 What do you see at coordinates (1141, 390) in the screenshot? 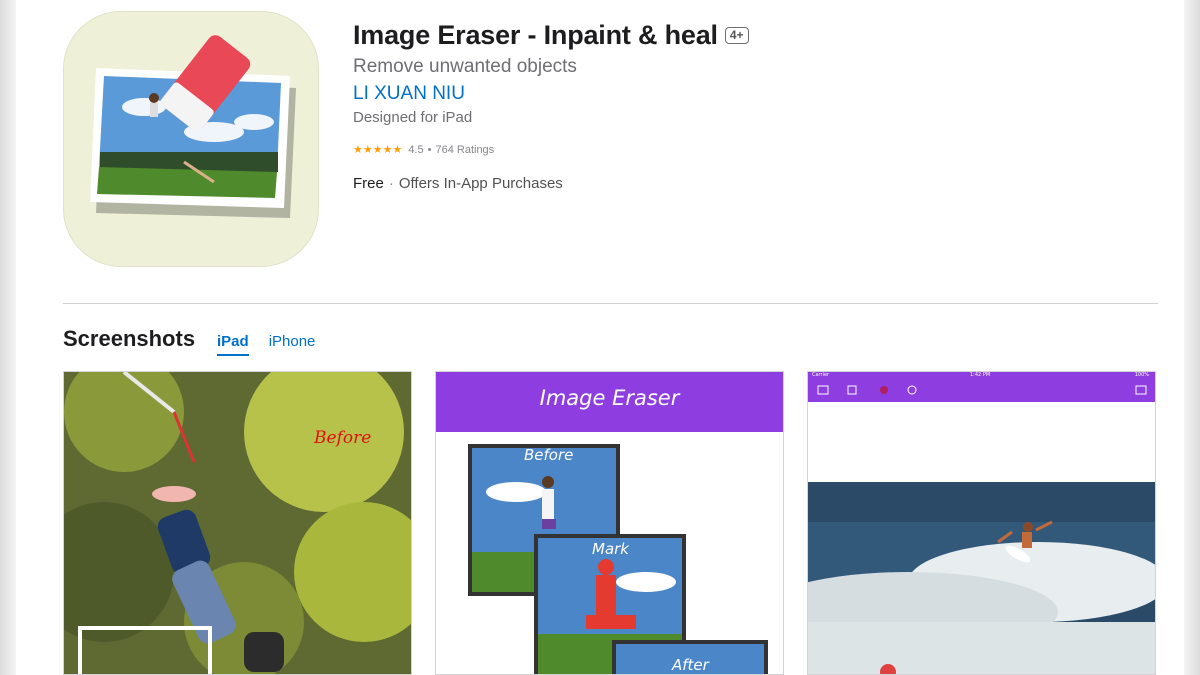
I see `export-icon` at bounding box center [1141, 390].